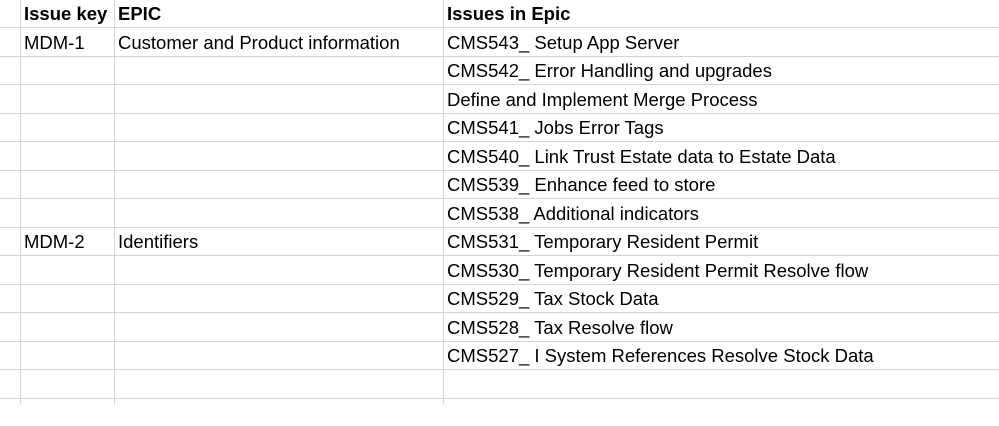 The image size is (999, 427). What do you see at coordinates (278, 242) in the screenshot?
I see `cell-epic: Identifiers` at bounding box center [278, 242].